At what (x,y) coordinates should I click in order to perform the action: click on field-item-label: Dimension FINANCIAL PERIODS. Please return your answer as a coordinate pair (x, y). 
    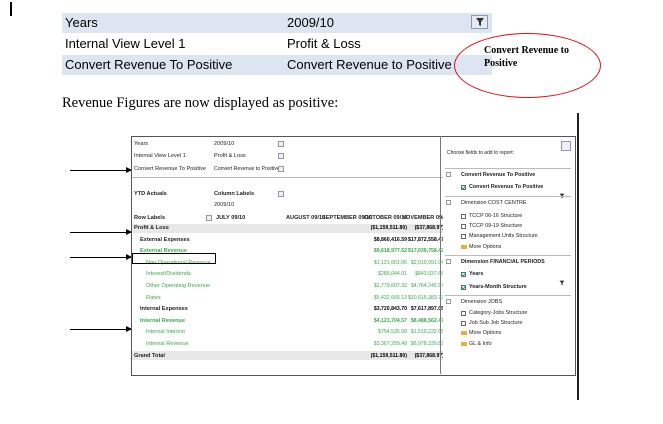
    Looking at the image, I should click on (503, 262).